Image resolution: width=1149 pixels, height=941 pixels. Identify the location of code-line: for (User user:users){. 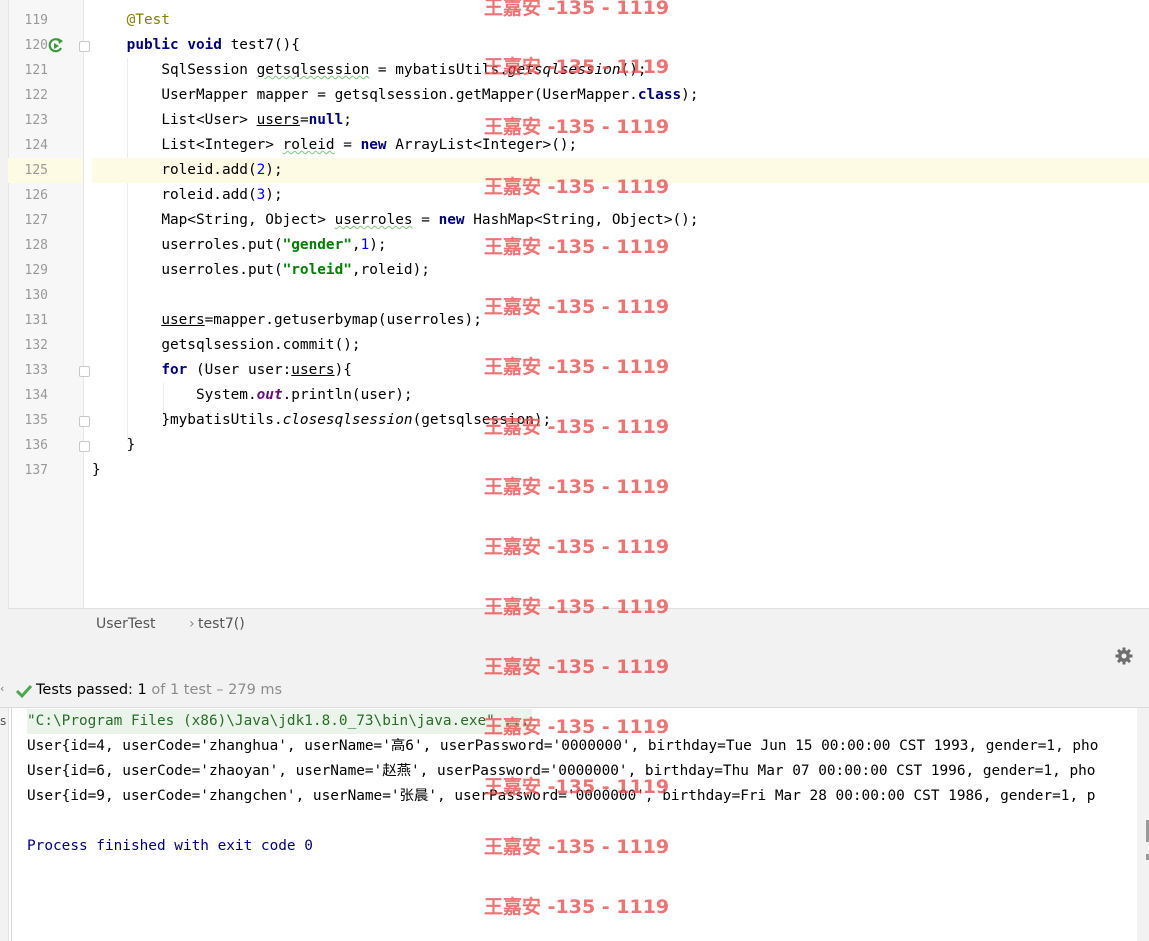
(620, 370).